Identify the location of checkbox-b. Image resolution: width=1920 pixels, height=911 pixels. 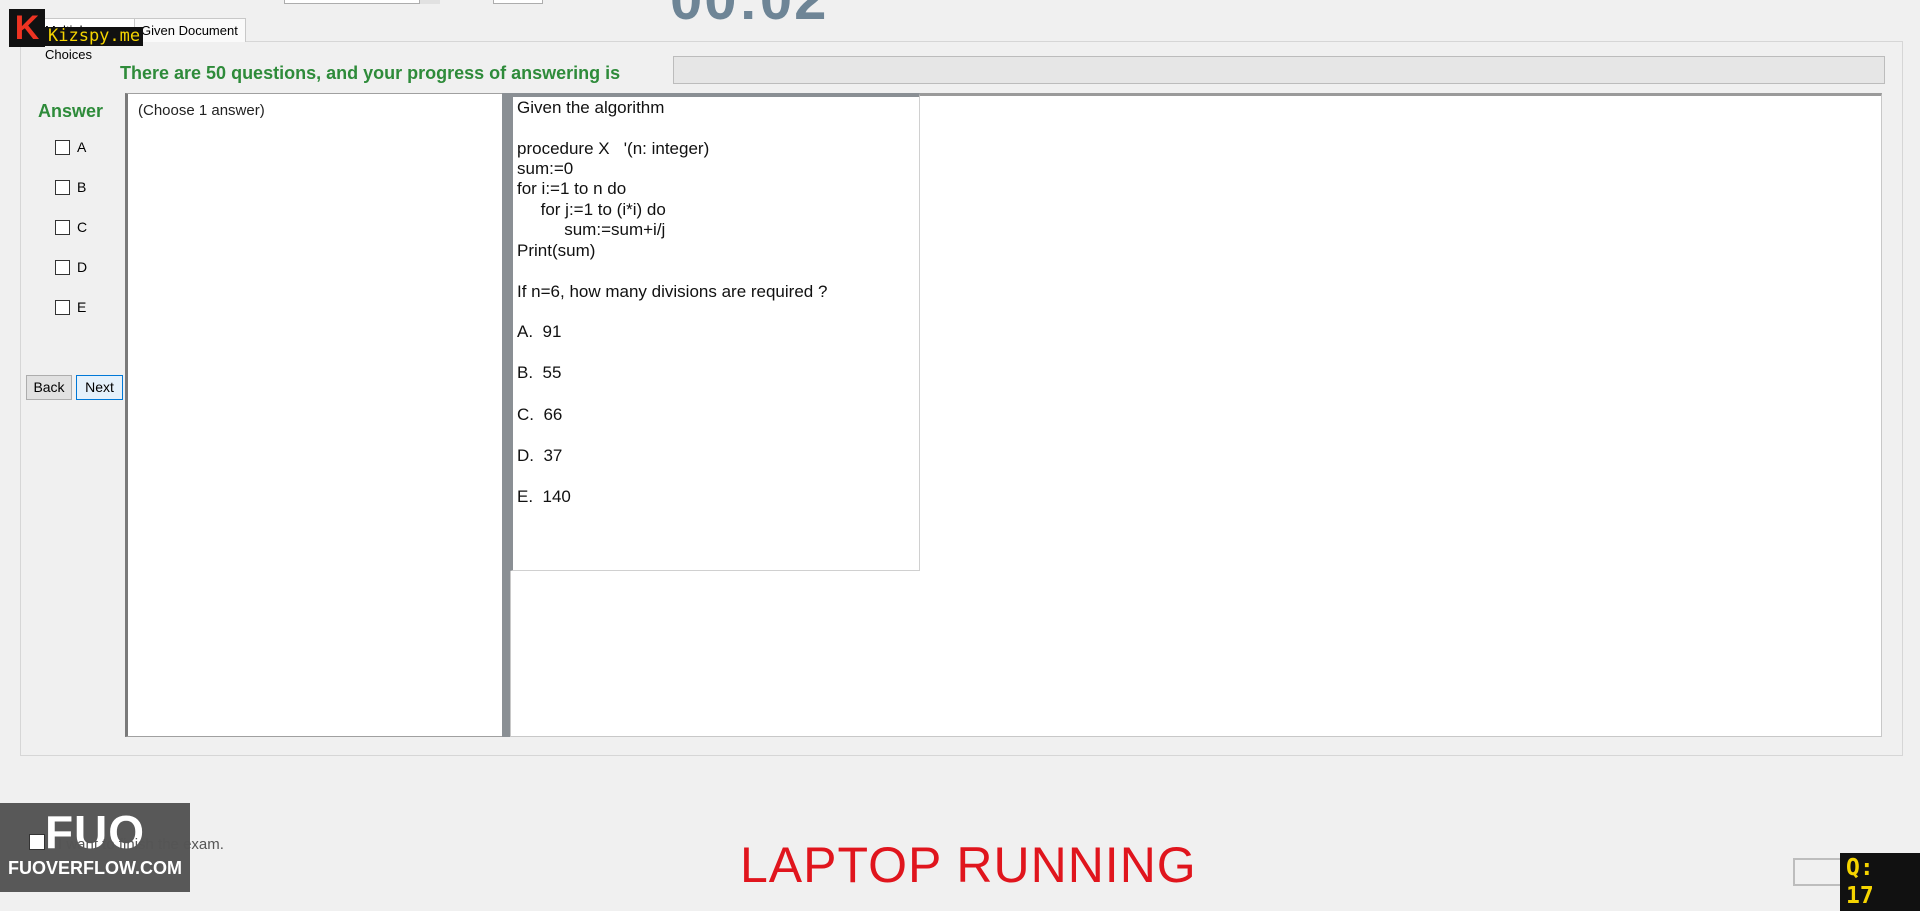
(62, 187).